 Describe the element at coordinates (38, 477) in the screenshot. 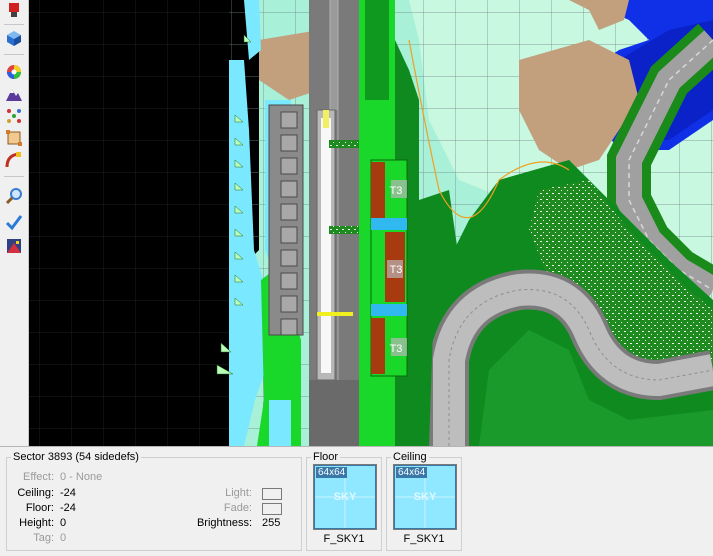

I see `effect-label: Effect:` at that location.